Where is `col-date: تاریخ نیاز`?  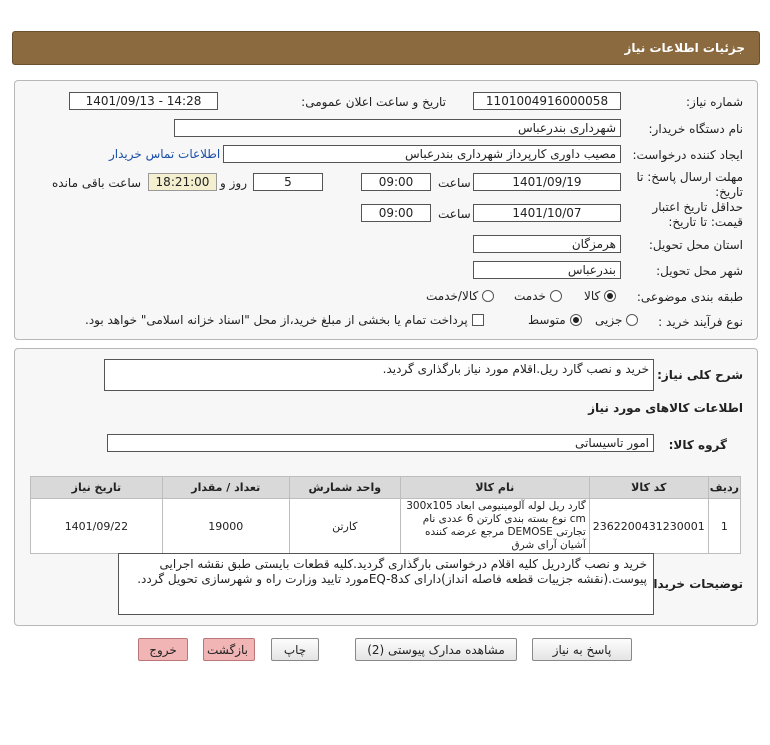
col-date: تاریخ نیاز is located at coordinates (96, 487).